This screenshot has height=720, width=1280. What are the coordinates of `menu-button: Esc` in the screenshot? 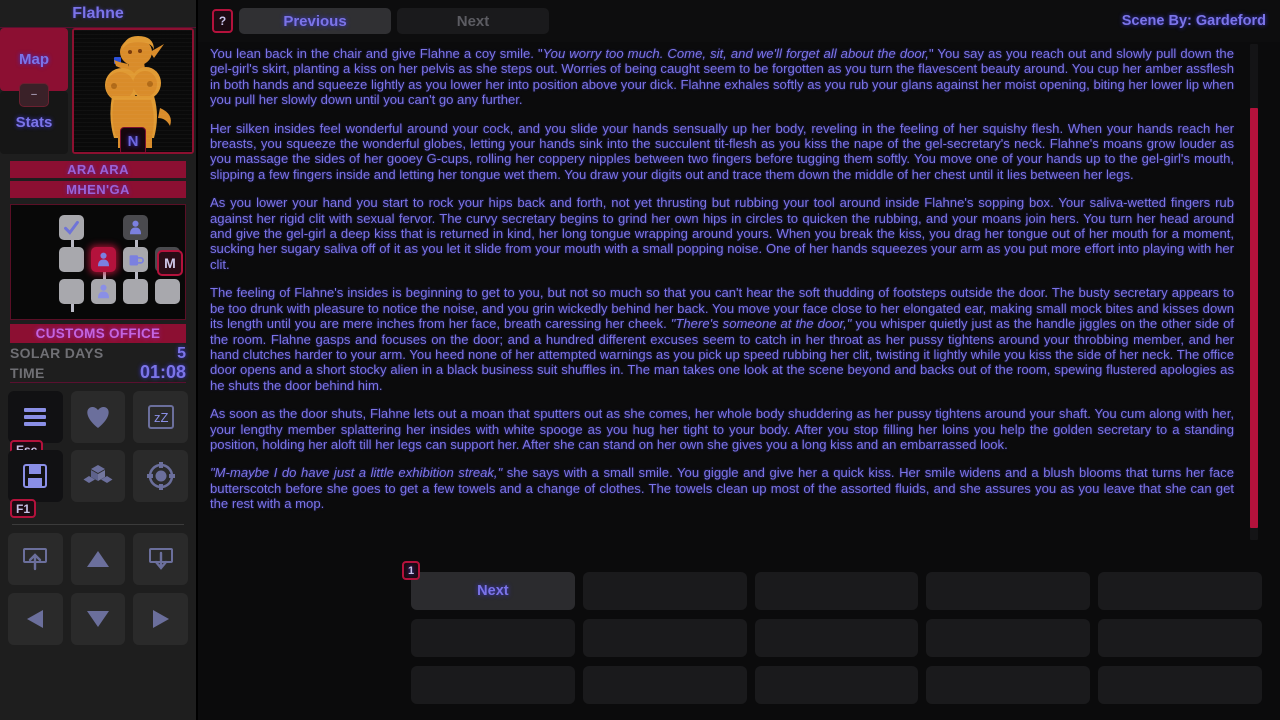 It's located at (35, 425).